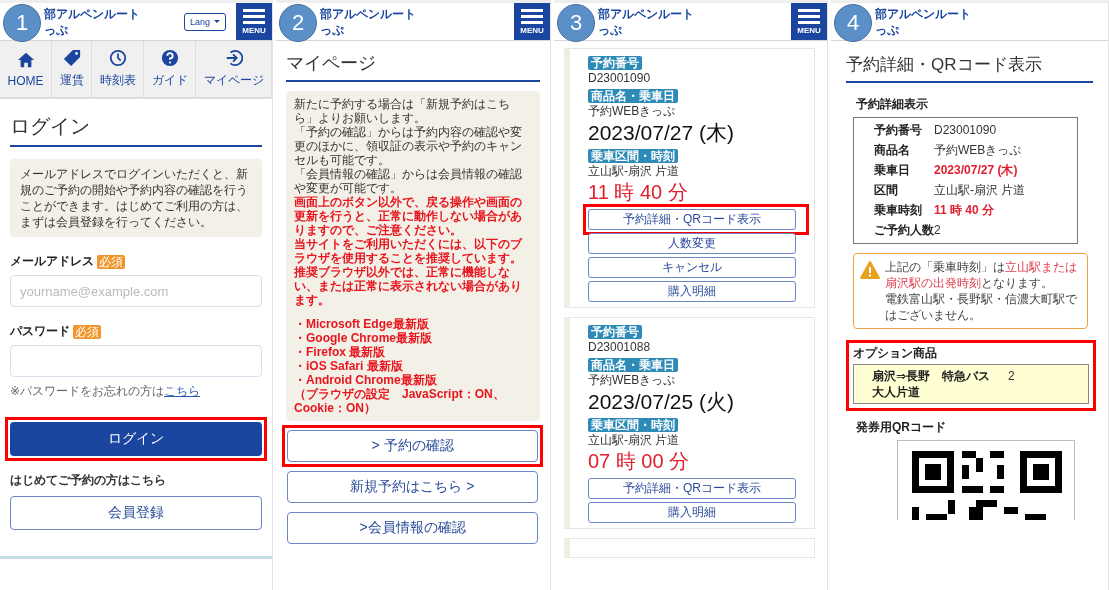  I want to click on option-quantity: 2, so click(1011, 376).